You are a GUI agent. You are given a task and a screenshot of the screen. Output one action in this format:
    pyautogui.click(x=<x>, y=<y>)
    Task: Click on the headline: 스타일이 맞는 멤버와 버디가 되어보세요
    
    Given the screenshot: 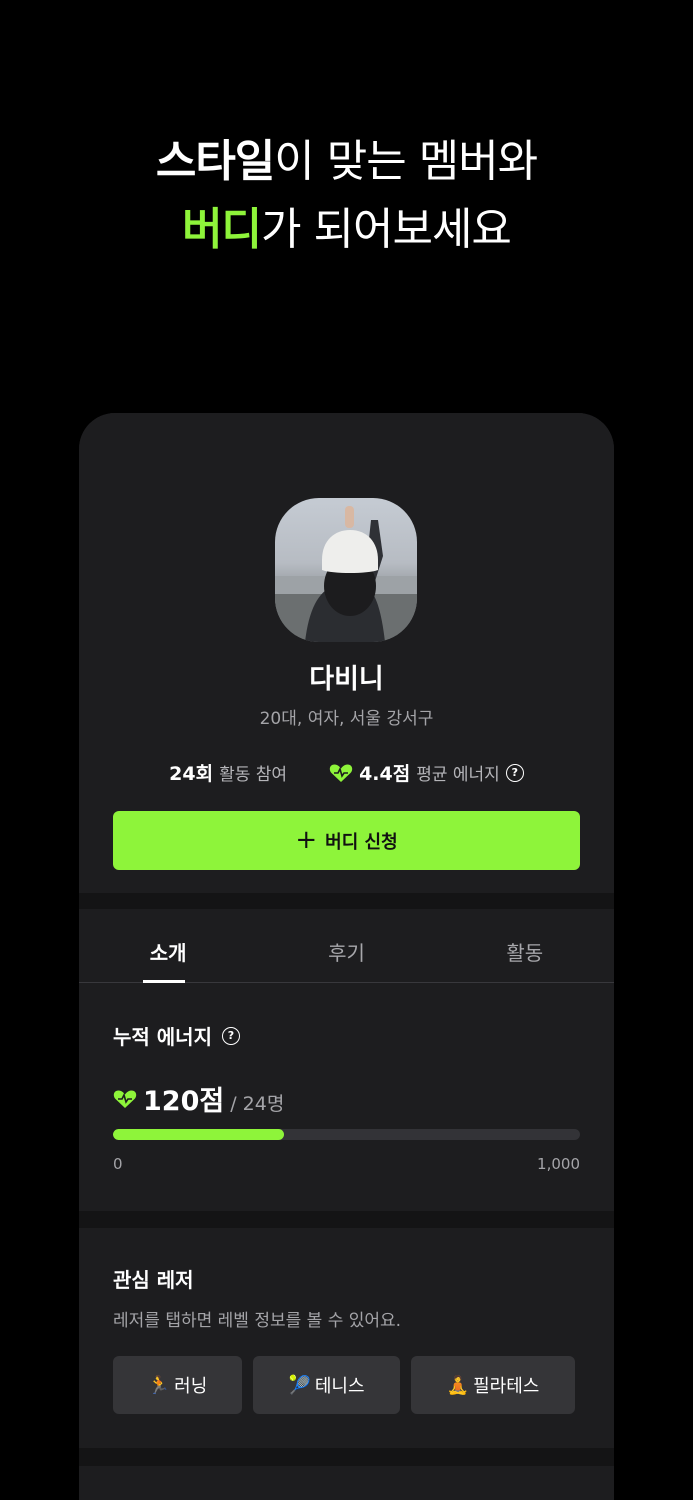 What is the action you would take?
    pyautogui.click(x=346, y=196)
    